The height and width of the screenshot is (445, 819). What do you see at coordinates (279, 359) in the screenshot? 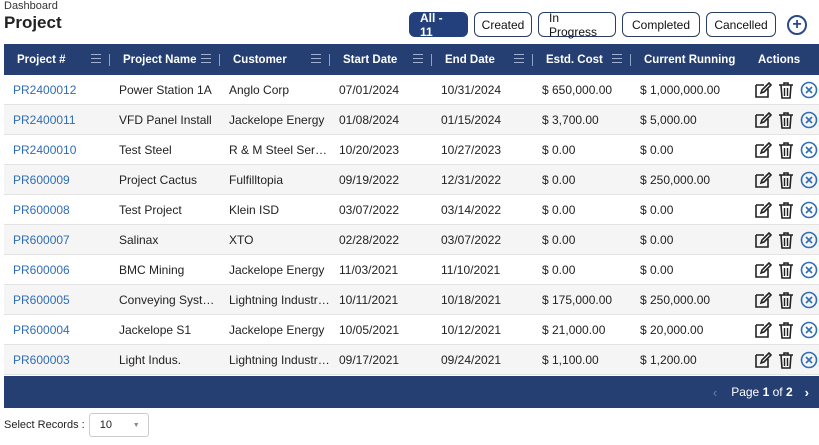
I see `customer: Lightning Industries` at bounding box center [279, 359].